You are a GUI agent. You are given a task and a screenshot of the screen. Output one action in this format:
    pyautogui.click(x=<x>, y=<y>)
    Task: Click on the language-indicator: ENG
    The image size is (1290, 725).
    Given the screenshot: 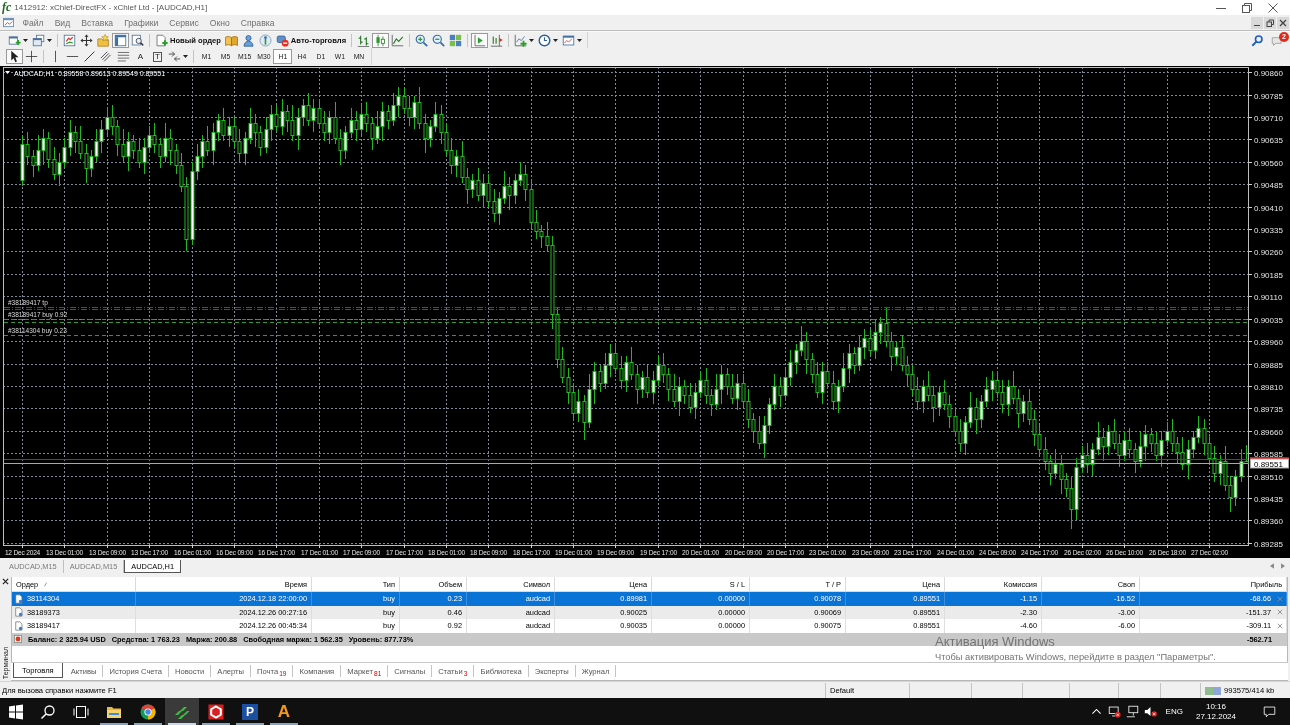 What is the action you would take?
    pyautogui.click(x=1174, y=711)
    